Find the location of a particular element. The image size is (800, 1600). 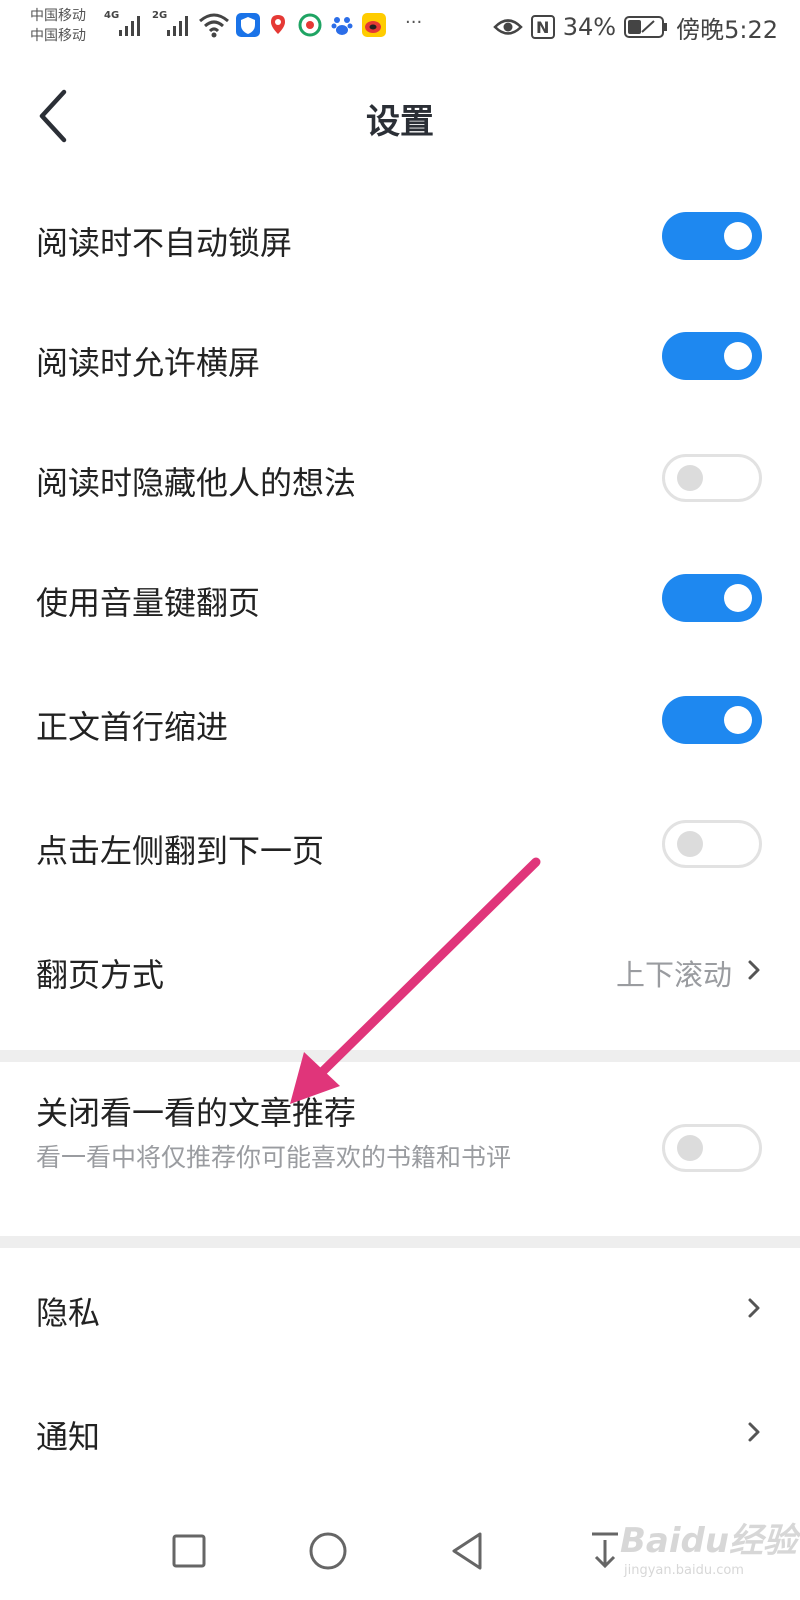

setting-label: 关闭看一看的文章推荐 is located at coordinates (196, 1113).